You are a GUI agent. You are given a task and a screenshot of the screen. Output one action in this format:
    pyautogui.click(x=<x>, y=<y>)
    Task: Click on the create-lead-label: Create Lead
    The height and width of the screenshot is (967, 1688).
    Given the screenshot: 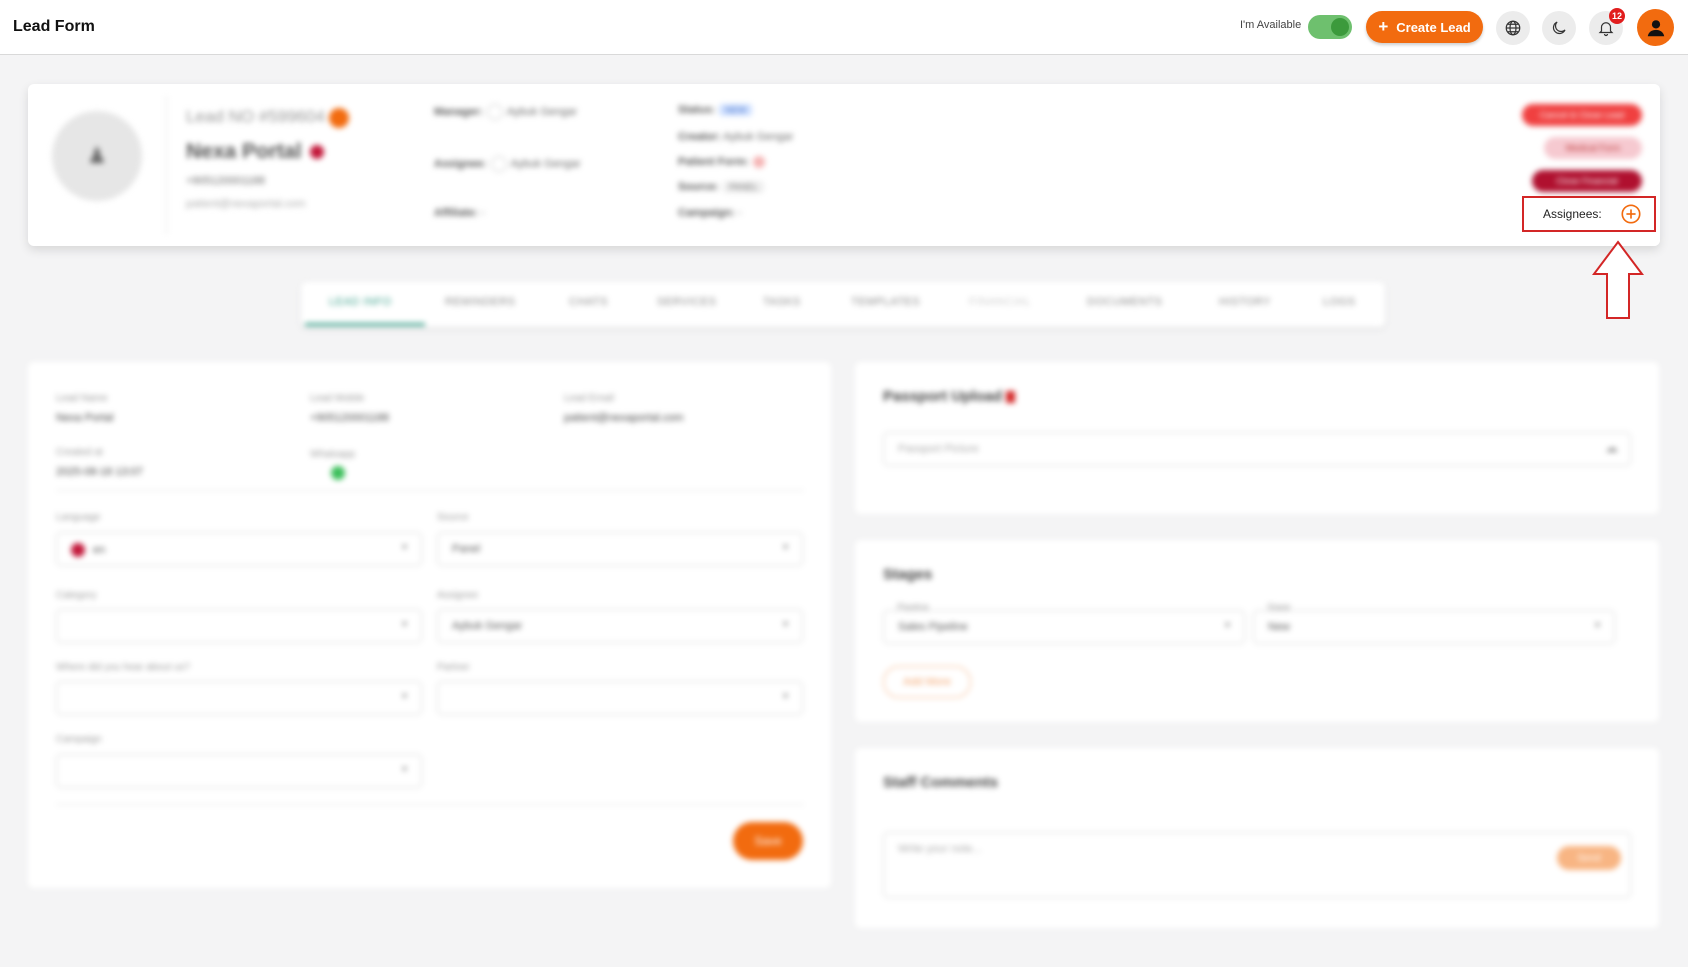 What is the action you would take?
    pyautogui.click(x=1433, y=27)
    